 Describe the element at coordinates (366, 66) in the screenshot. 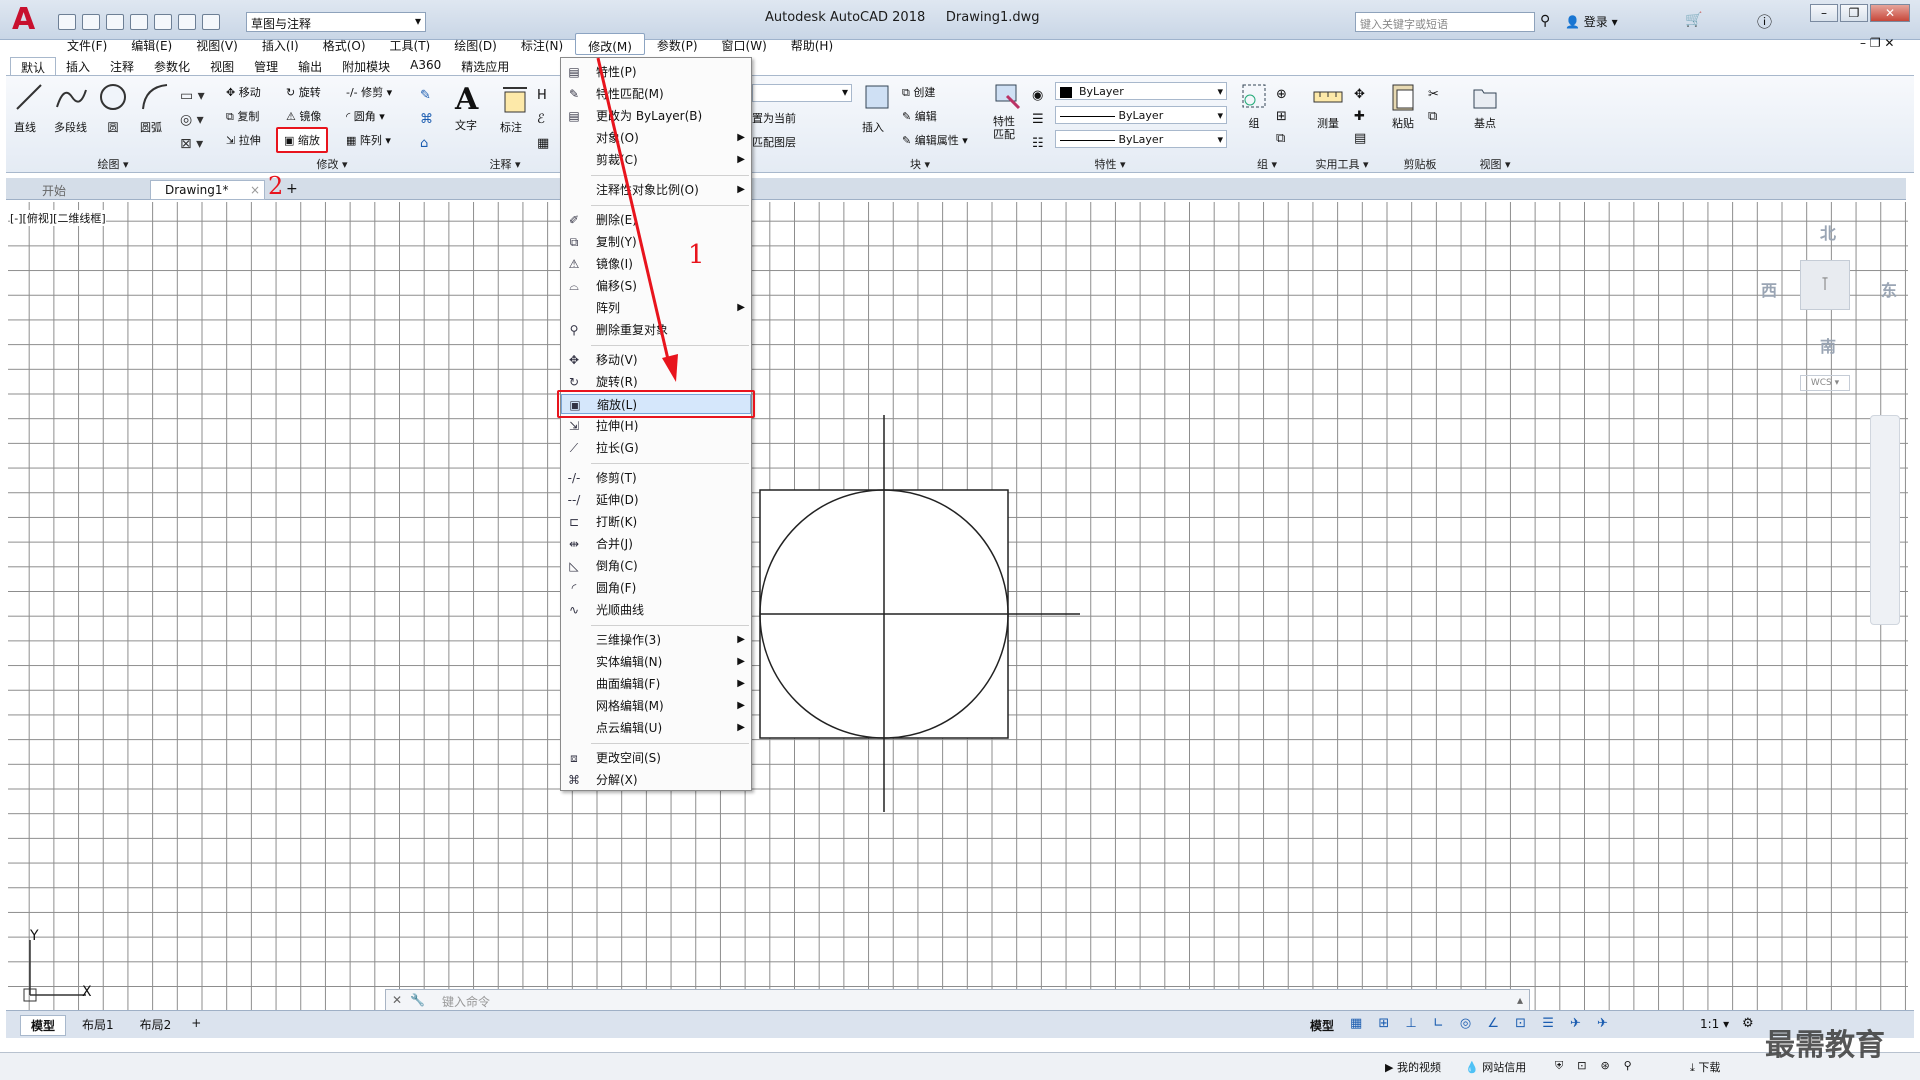

I see `tab-addins: 附加模块` at that location.